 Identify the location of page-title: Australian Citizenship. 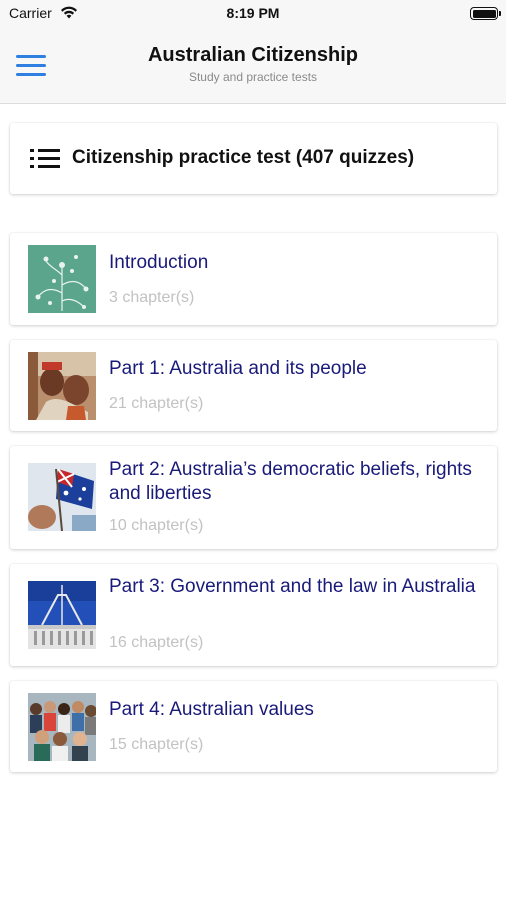
(253, 55).